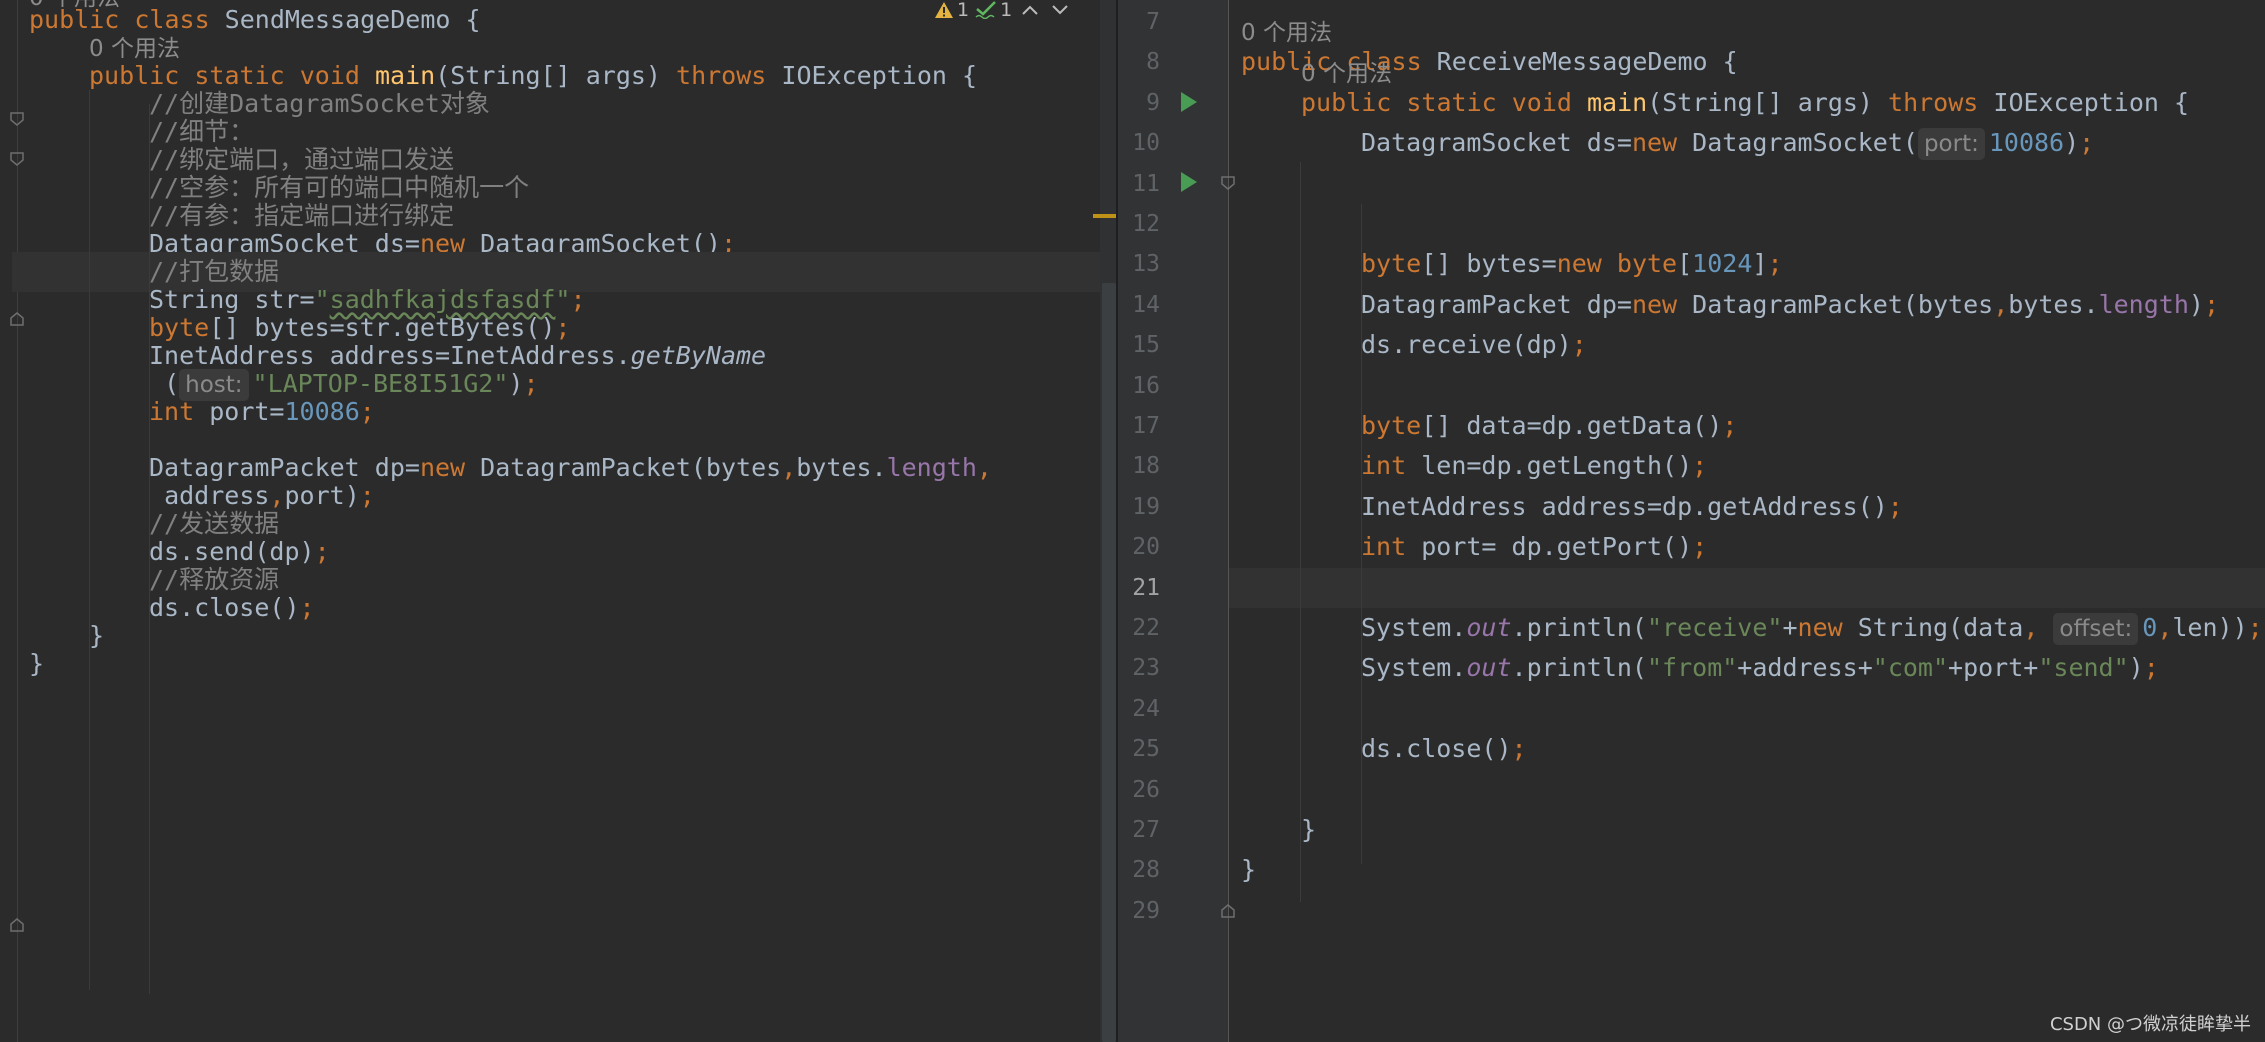 The image size is (2265, 1042). Describe the element at coordinates (1139, 103) in the screenshot. I see `line-number: 9` at that location.